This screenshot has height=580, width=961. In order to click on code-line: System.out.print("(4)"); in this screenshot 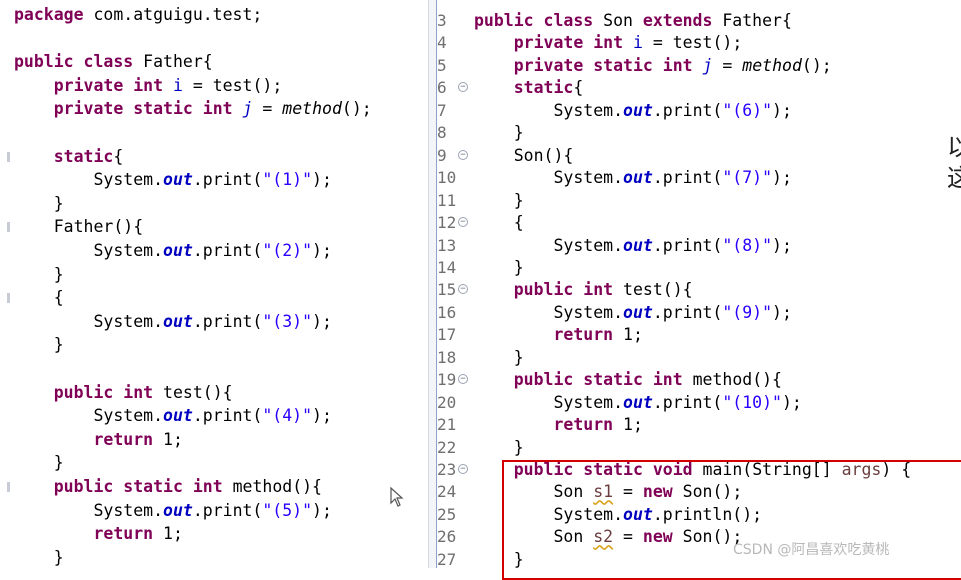, I will do `click(173, 416)`.